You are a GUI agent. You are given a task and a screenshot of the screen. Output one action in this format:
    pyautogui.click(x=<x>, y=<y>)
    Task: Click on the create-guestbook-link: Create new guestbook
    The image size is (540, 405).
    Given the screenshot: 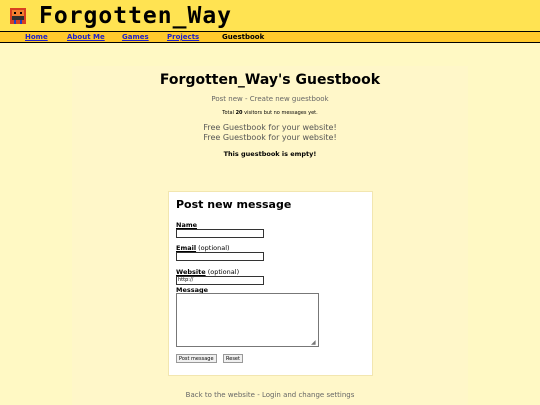 What is the action you would take?
    pyautogui.click(x=289, y=99)
    